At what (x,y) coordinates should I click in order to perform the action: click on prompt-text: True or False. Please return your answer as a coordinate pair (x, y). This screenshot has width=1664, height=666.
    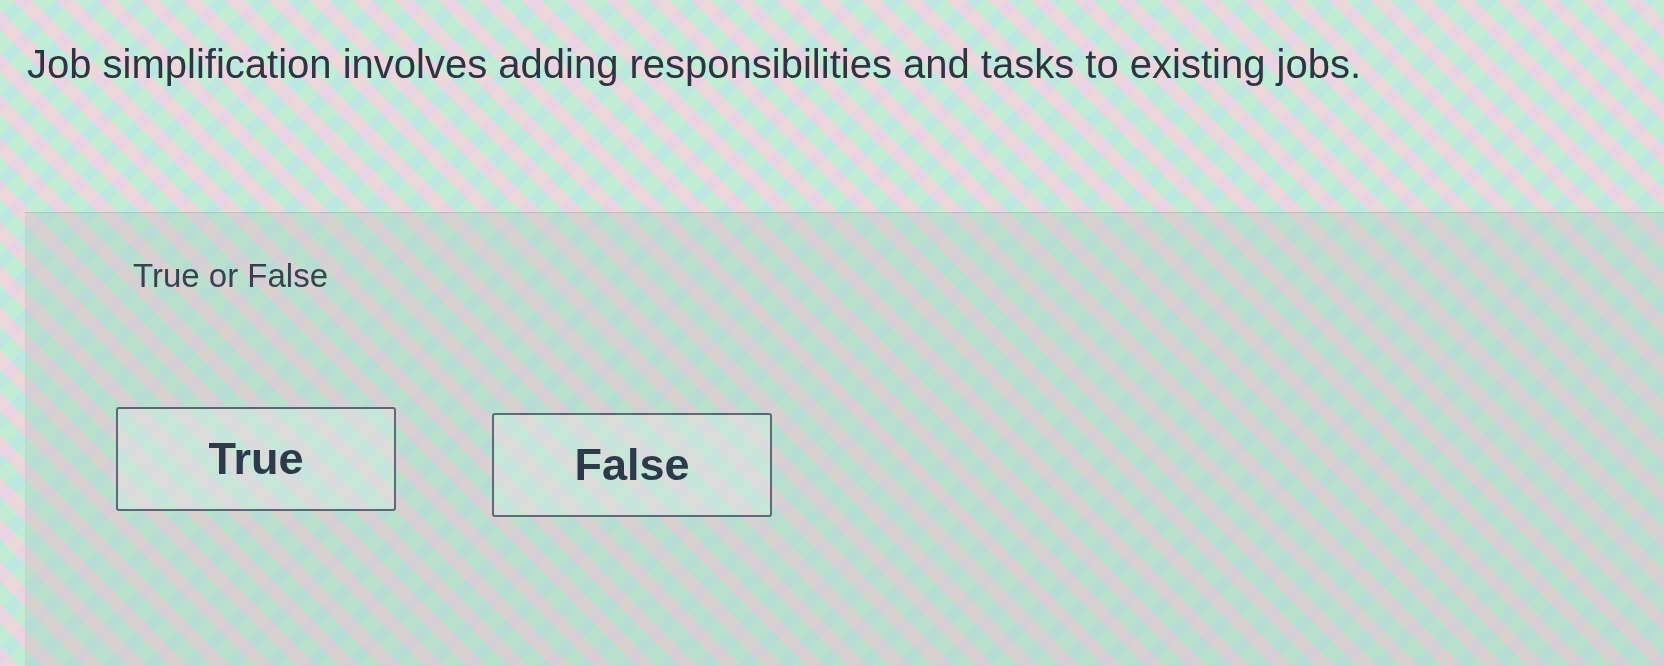
    Looking at the image, I should click on (231, 276).